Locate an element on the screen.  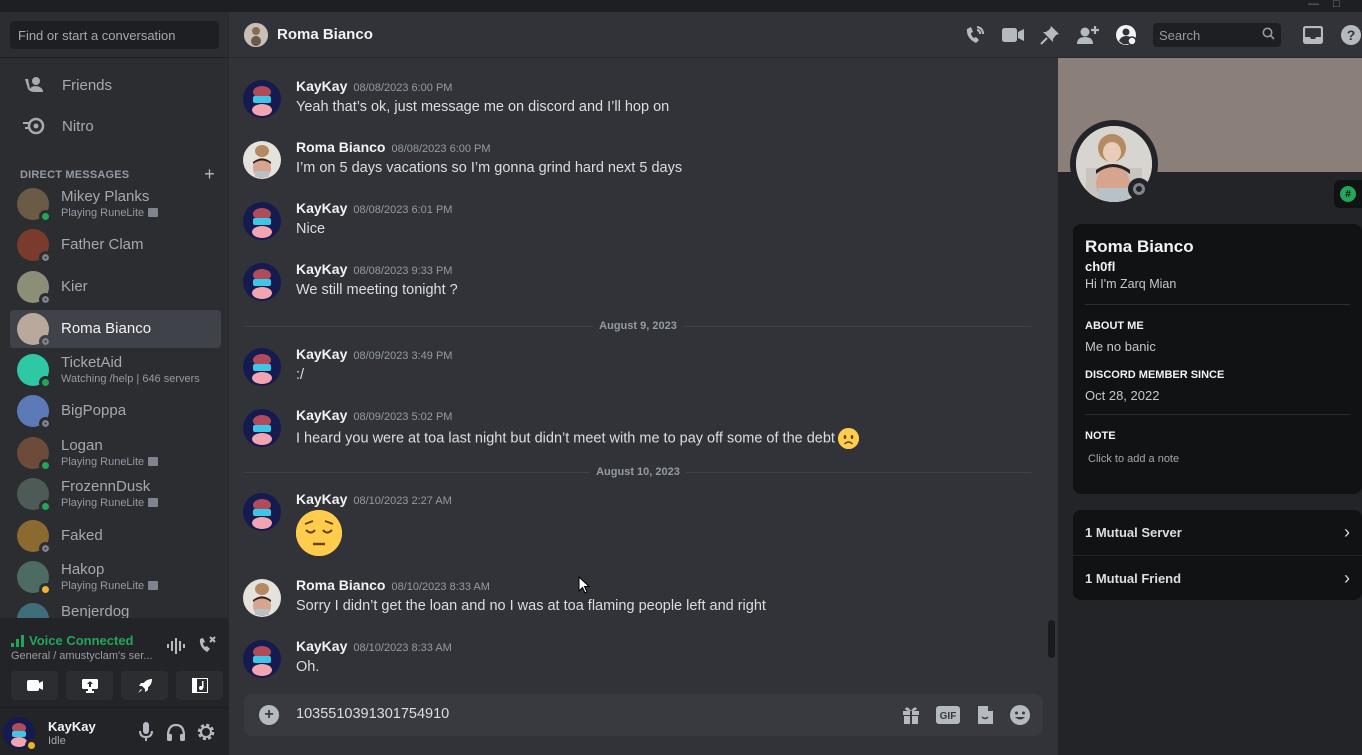
dm-item: Mikey Planks Playing RuneLite is located at coordinates (115, 204).